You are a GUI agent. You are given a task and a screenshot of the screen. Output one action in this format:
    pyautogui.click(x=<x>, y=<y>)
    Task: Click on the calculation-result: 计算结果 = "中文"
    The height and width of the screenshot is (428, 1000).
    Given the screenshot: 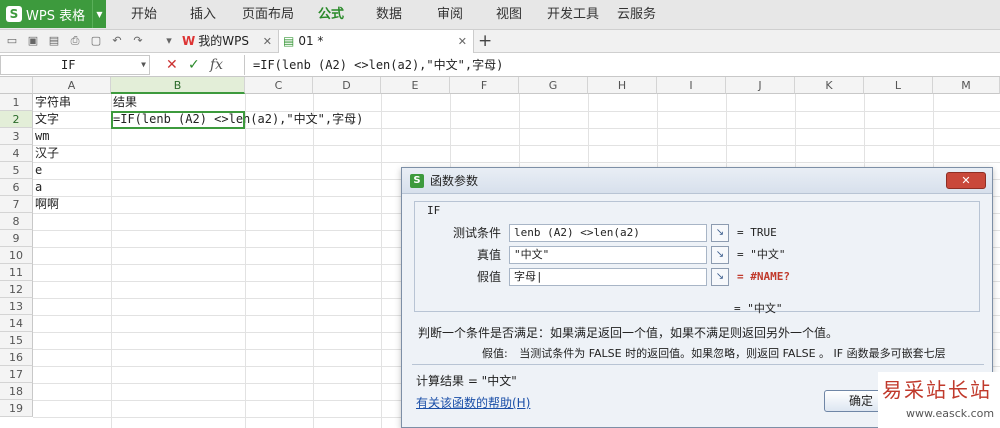 What is the action you would take?
    pyautogui.click(x=466, y=381)
    